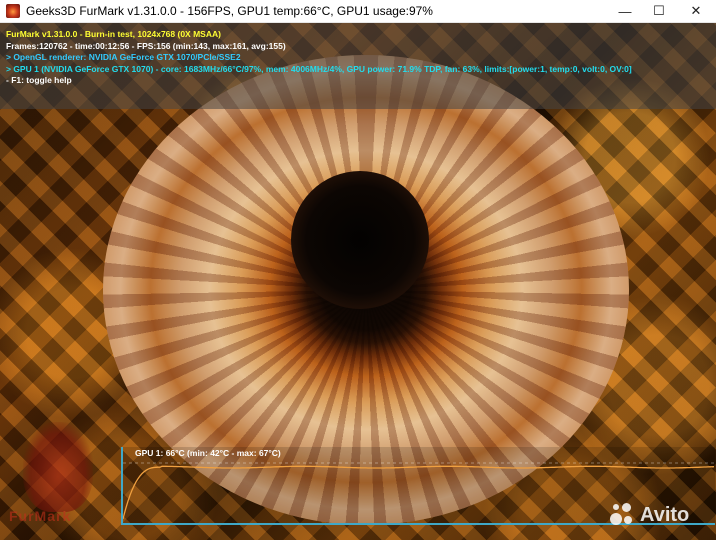 The height and width of the screenshot is (540, 716). I want to click on furmark-logo-text: FurMark, so click(40, 516).